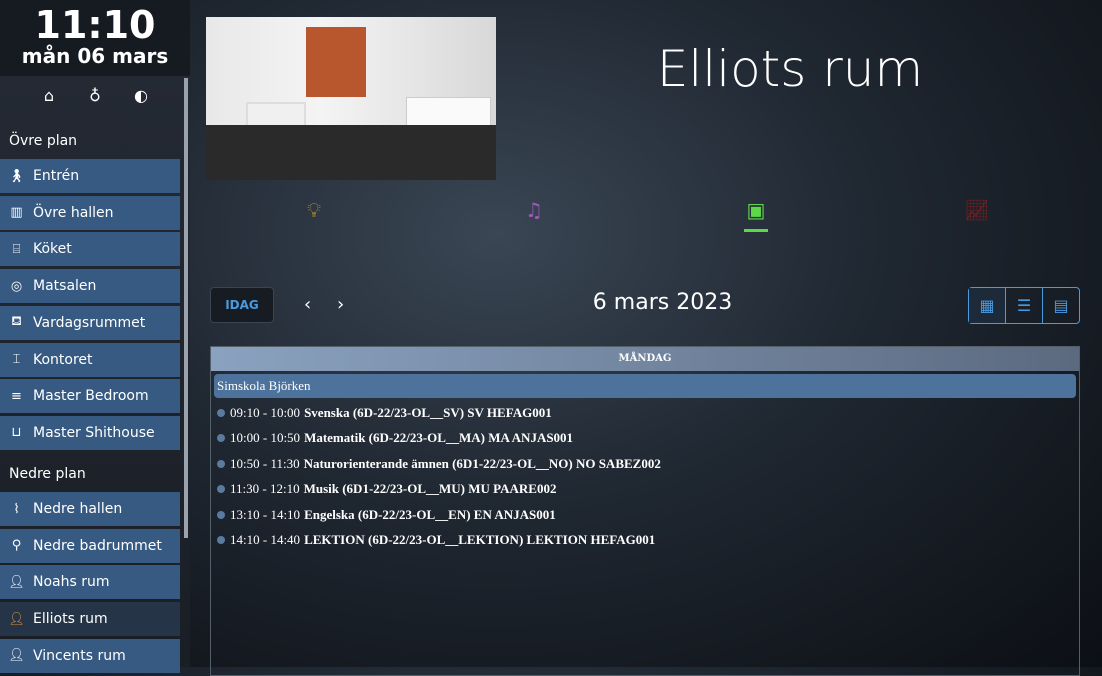 The image size is (1102, 676). Describe the element at coordinates (16, 322) in the screenshot. I see `sofa-icon: ⛾` at that location.